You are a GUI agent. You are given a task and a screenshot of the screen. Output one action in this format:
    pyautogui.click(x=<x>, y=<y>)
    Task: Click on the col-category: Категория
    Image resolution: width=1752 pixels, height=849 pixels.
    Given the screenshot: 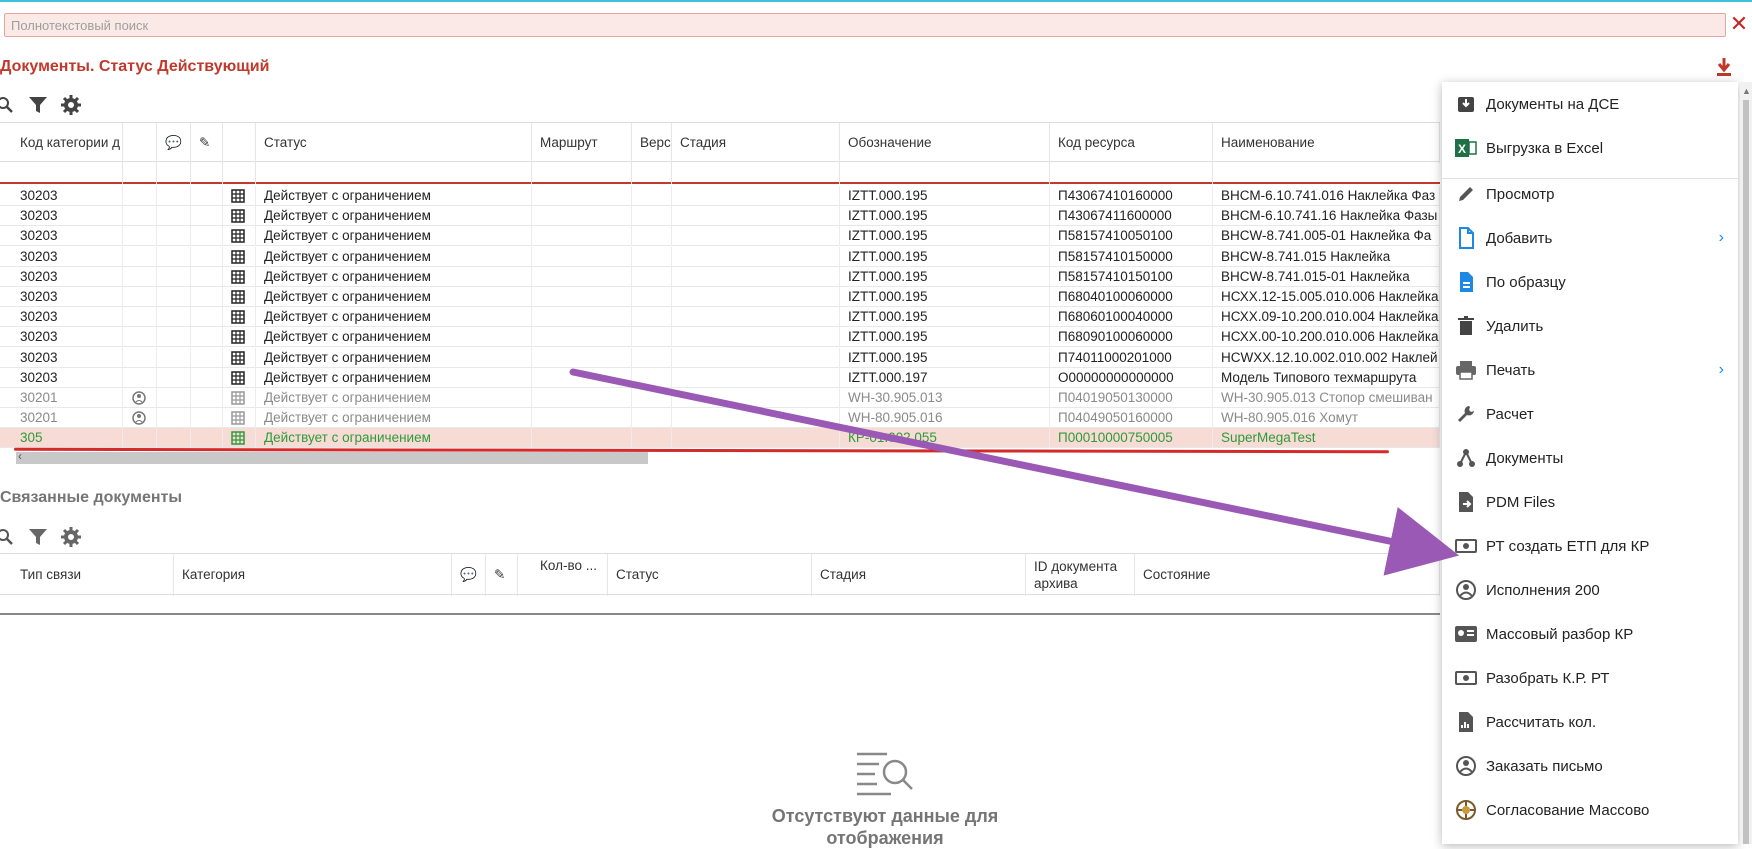 What is the action you would take?
    pyautogui.click(x=313, y=575)
    